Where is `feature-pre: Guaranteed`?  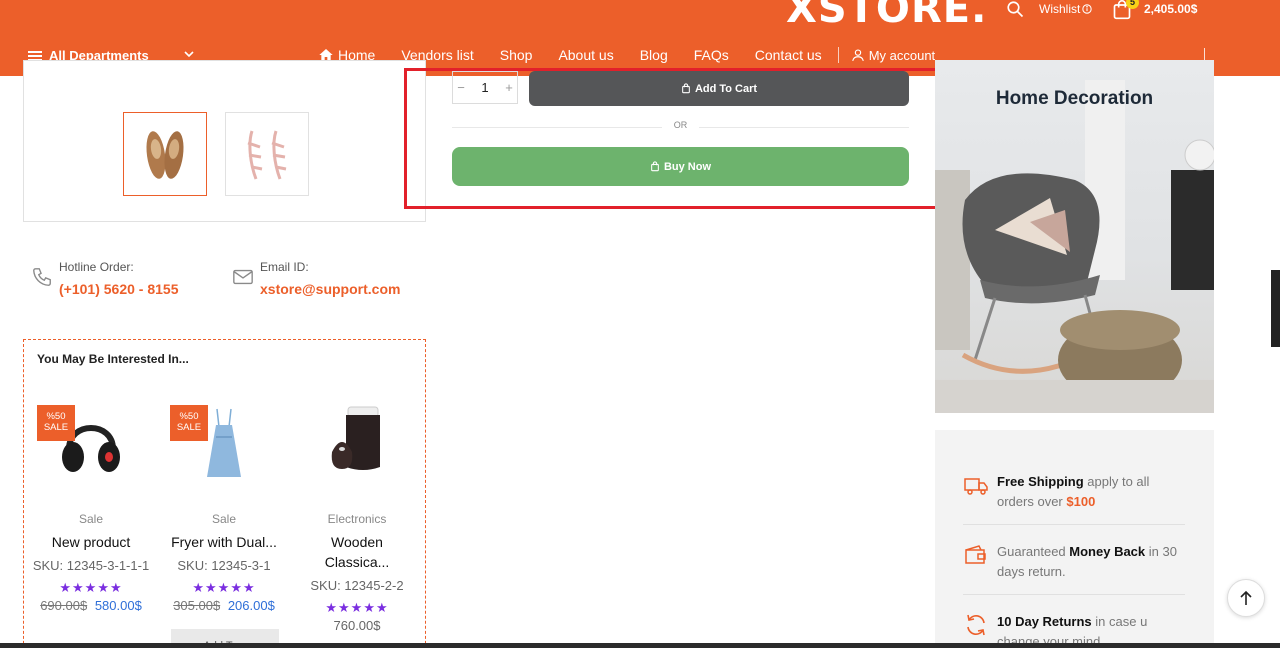 feature-pre: Guaranteed is located at coordinates (1033, 551).